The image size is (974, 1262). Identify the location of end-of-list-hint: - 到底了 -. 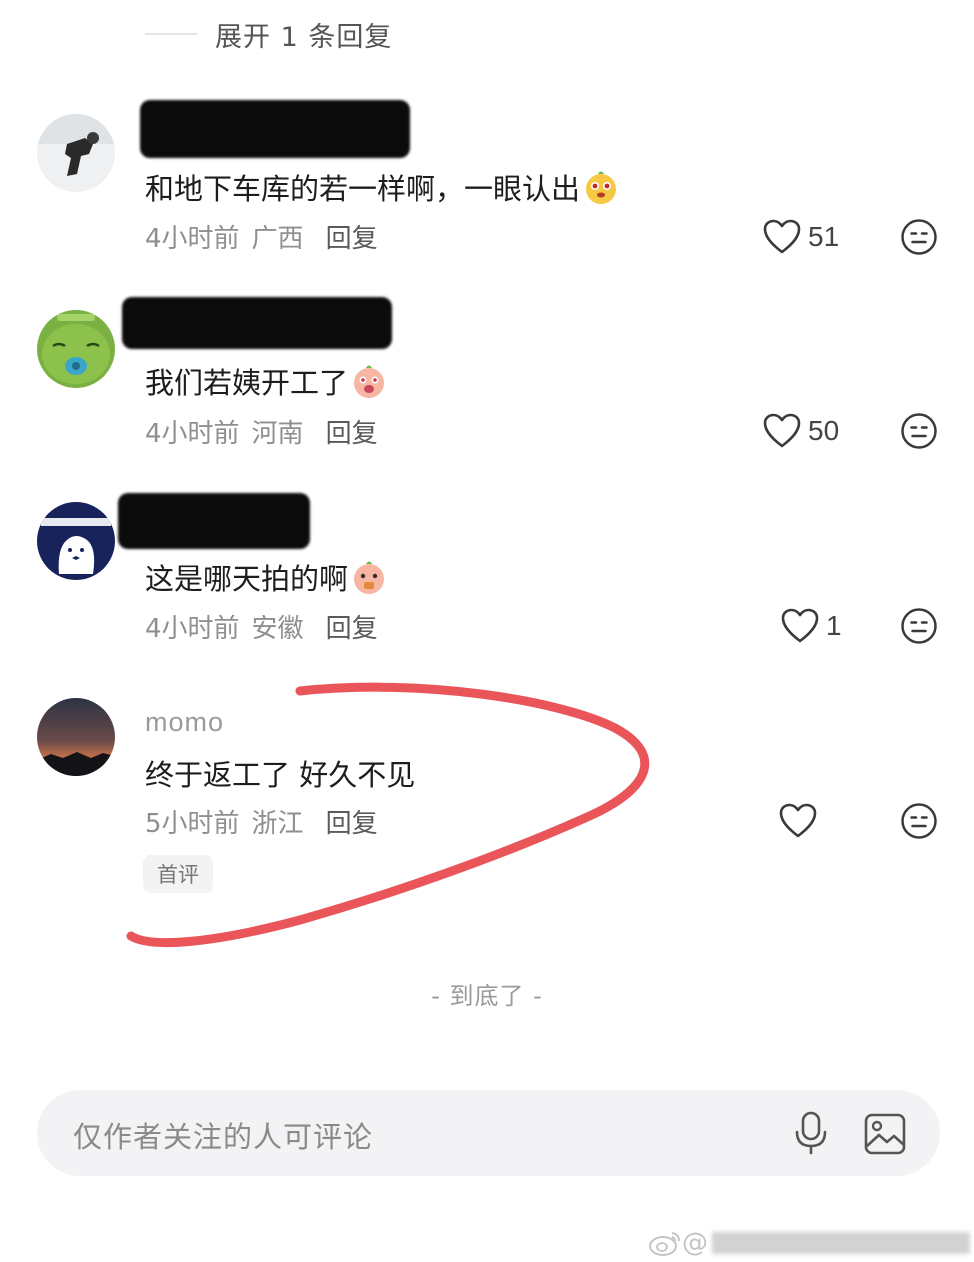
(487, 996).